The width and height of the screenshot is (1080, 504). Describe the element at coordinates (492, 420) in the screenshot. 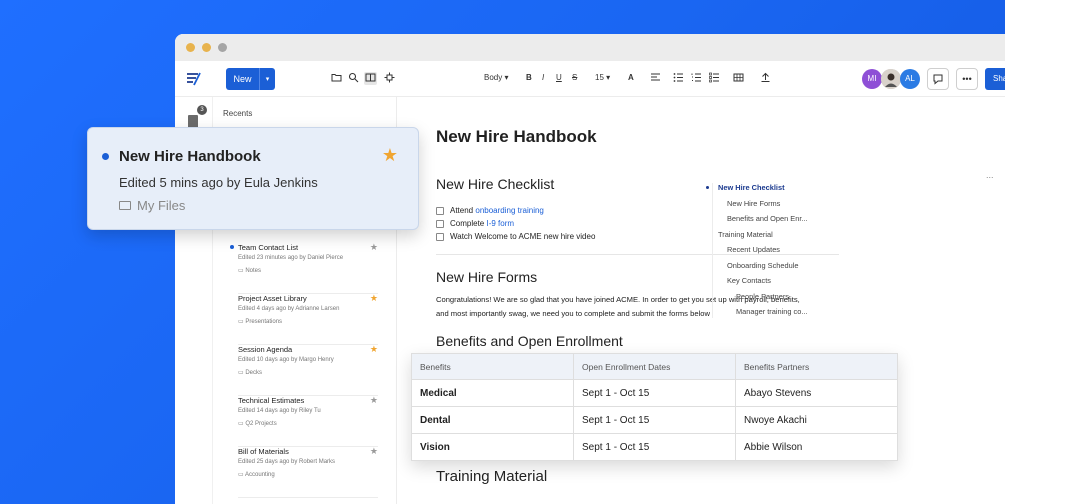

I see `table-cell: Dental` at that location.